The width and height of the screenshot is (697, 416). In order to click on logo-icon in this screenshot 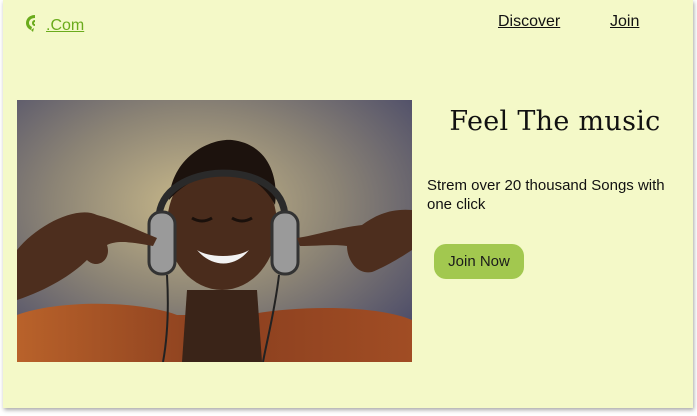, I will do `click(34, 23)`.